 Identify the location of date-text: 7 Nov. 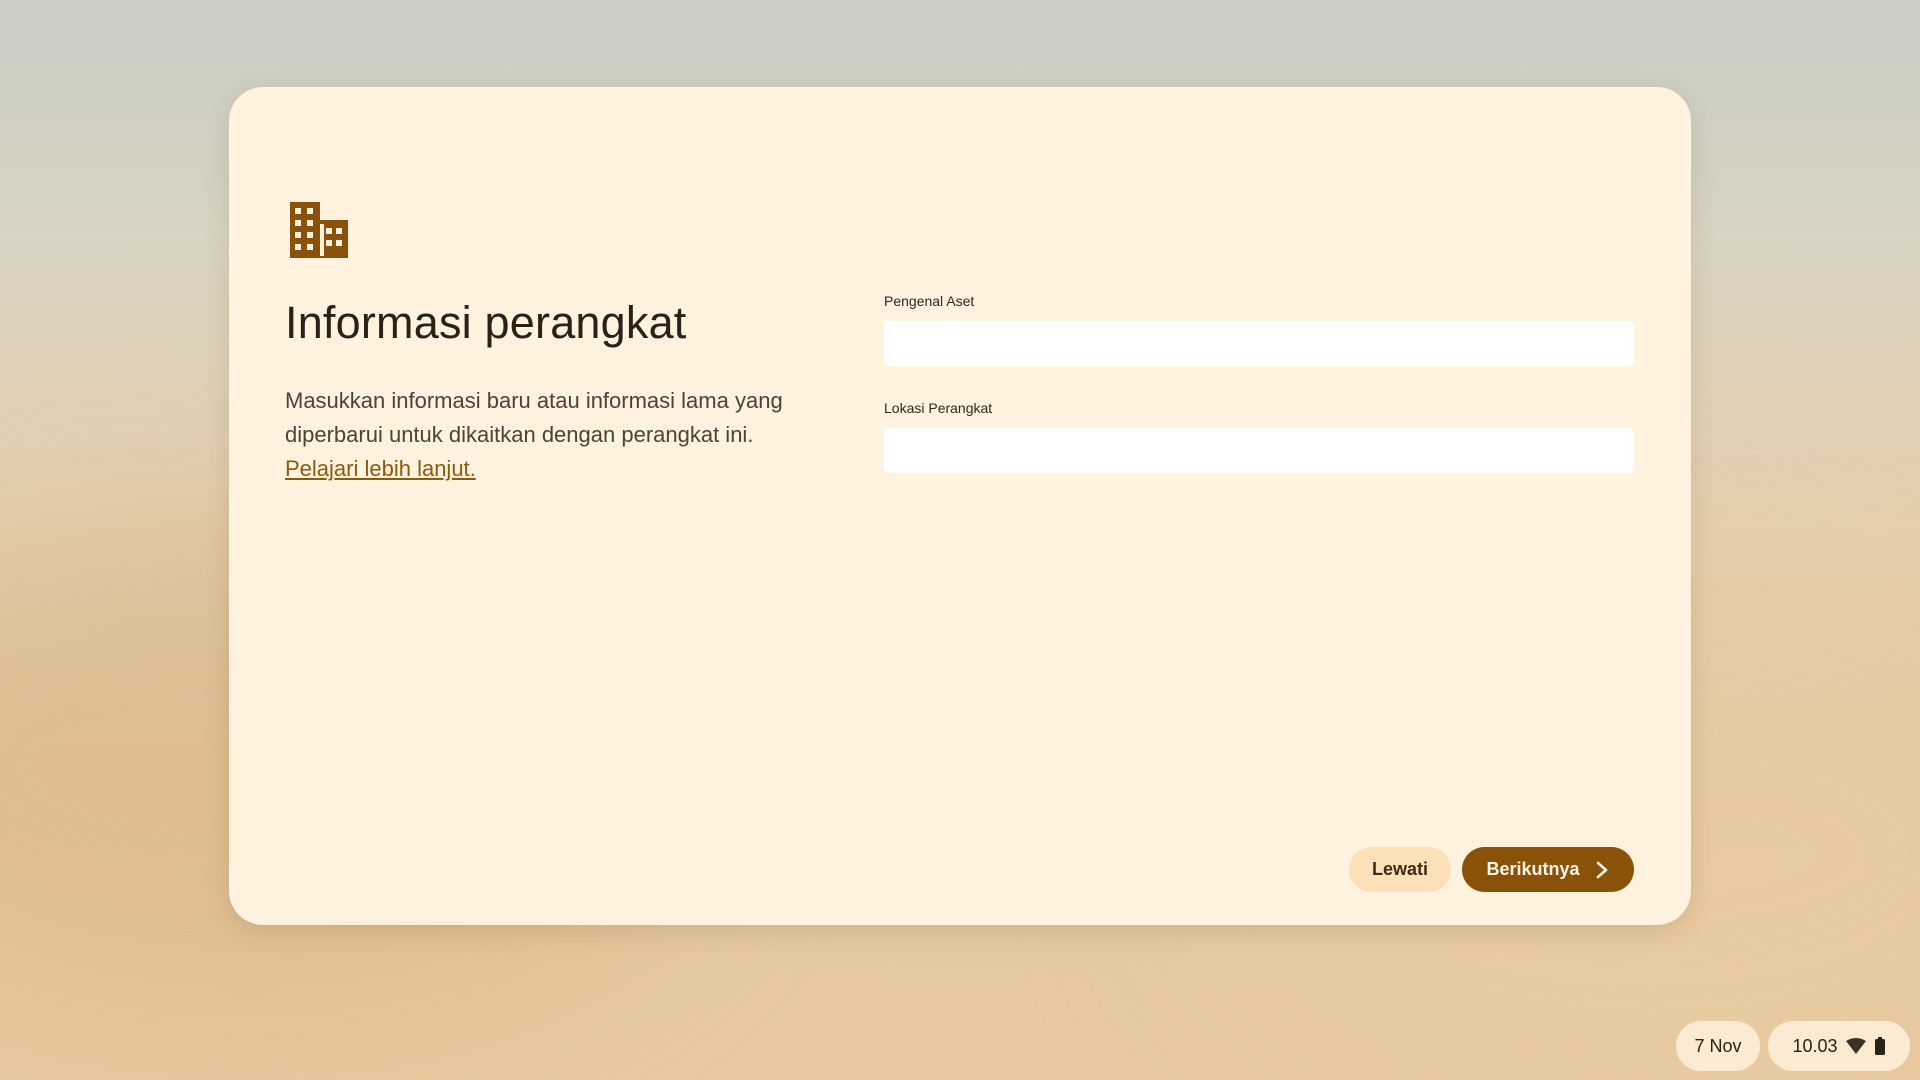
(1718, 1045).